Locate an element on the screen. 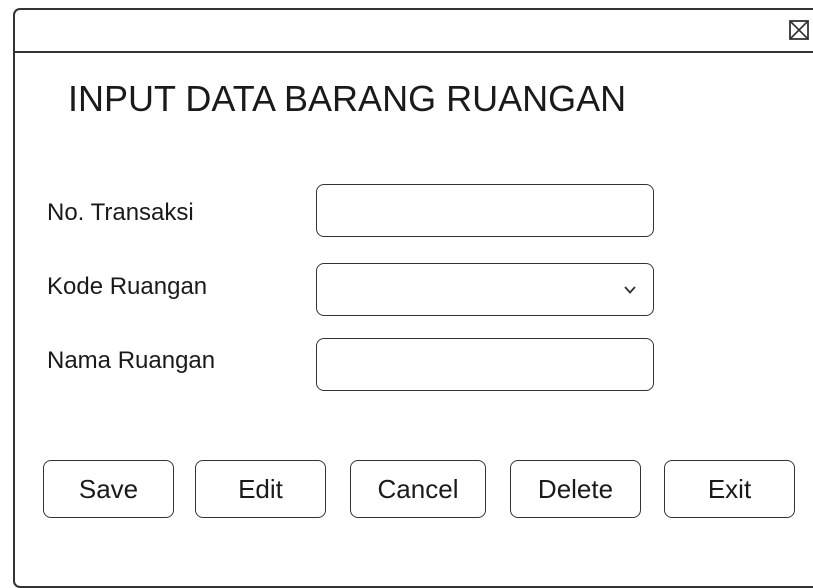 This screenshot has height=588, width=813. exit-button: Exit is located at coordinates (729, 489).